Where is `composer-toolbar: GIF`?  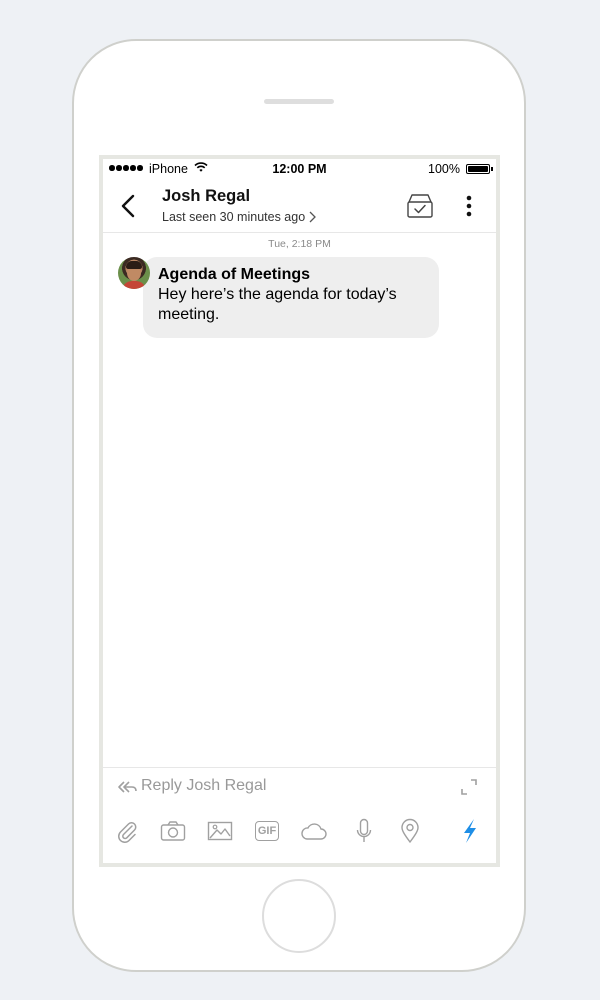 composer-toolbar: GIF is located at coordinates (299, 831).